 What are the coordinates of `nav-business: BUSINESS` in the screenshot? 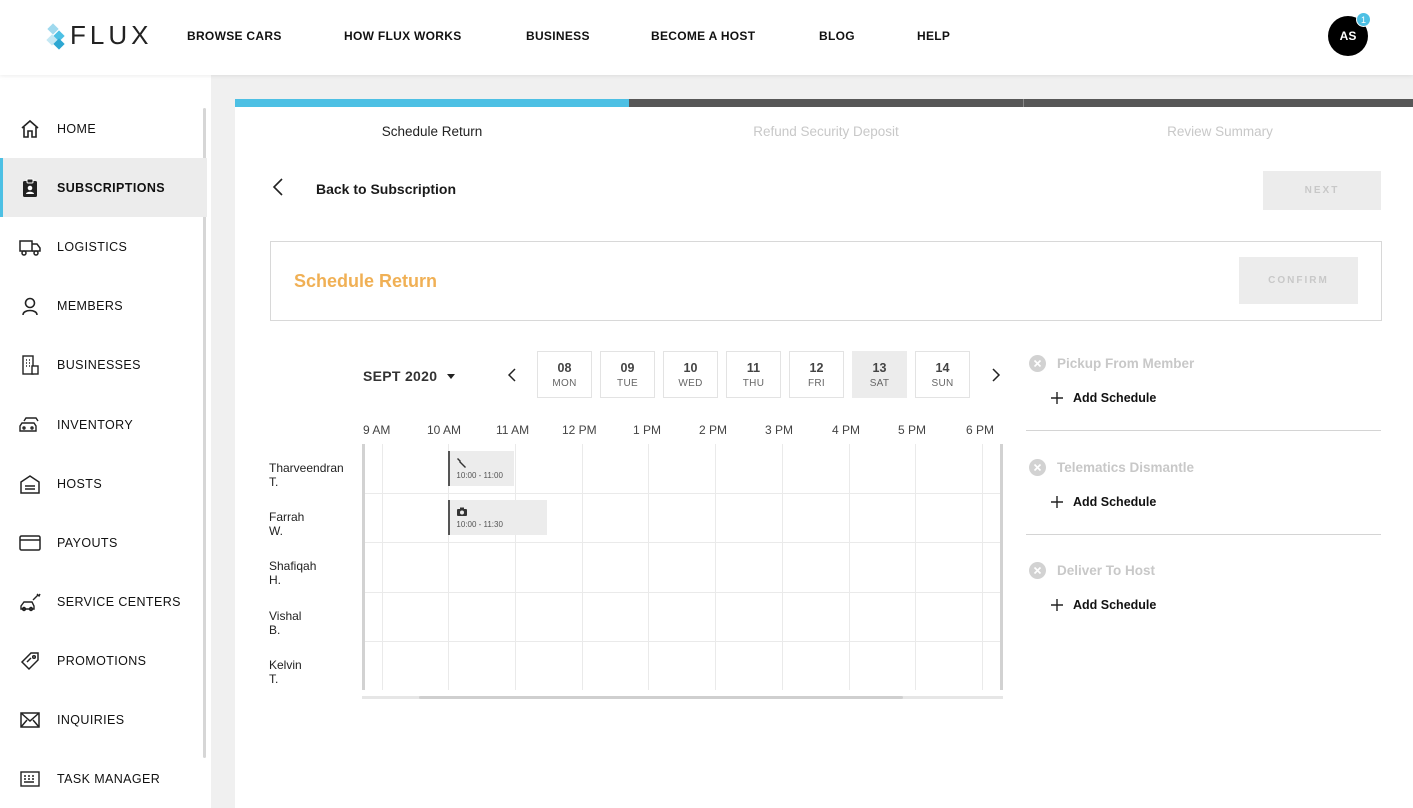 It's located at (558, 36).